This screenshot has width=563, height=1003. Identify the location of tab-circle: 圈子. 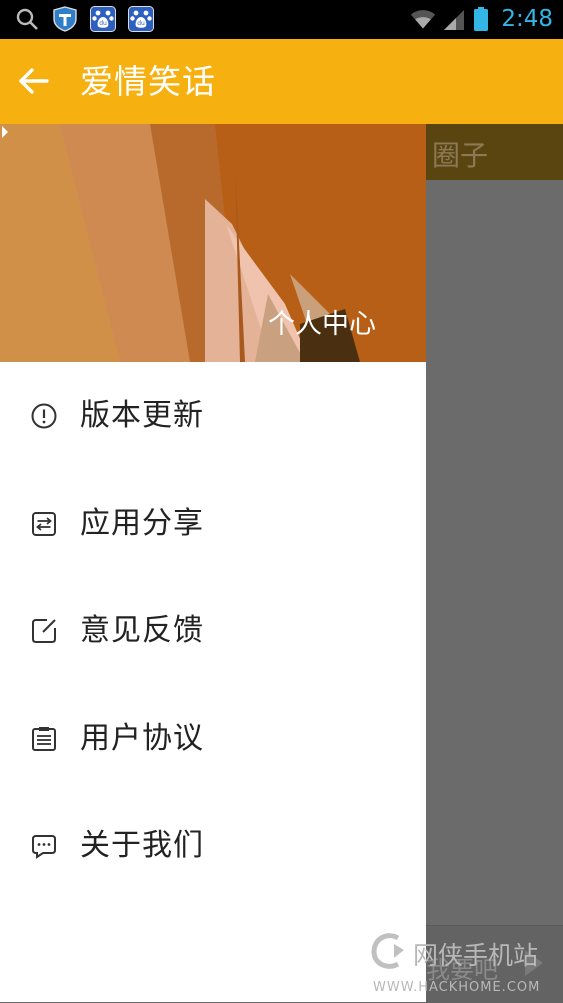
(460, 154).